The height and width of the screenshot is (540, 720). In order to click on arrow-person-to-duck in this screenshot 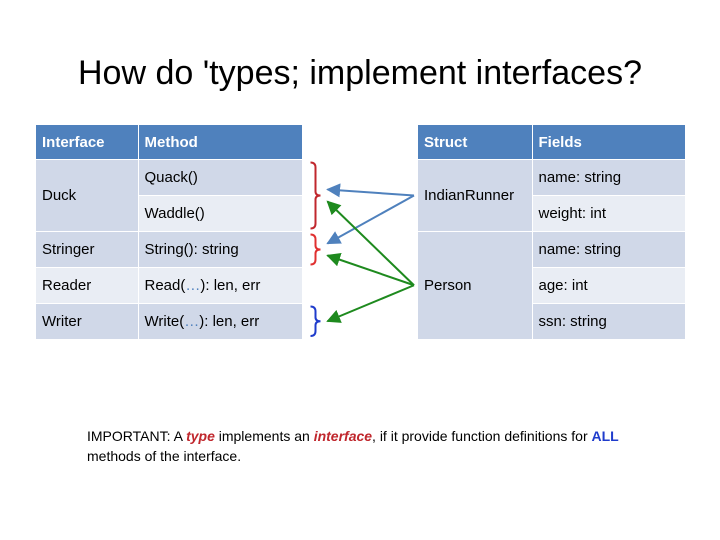, I will do `click(370, 243)`.